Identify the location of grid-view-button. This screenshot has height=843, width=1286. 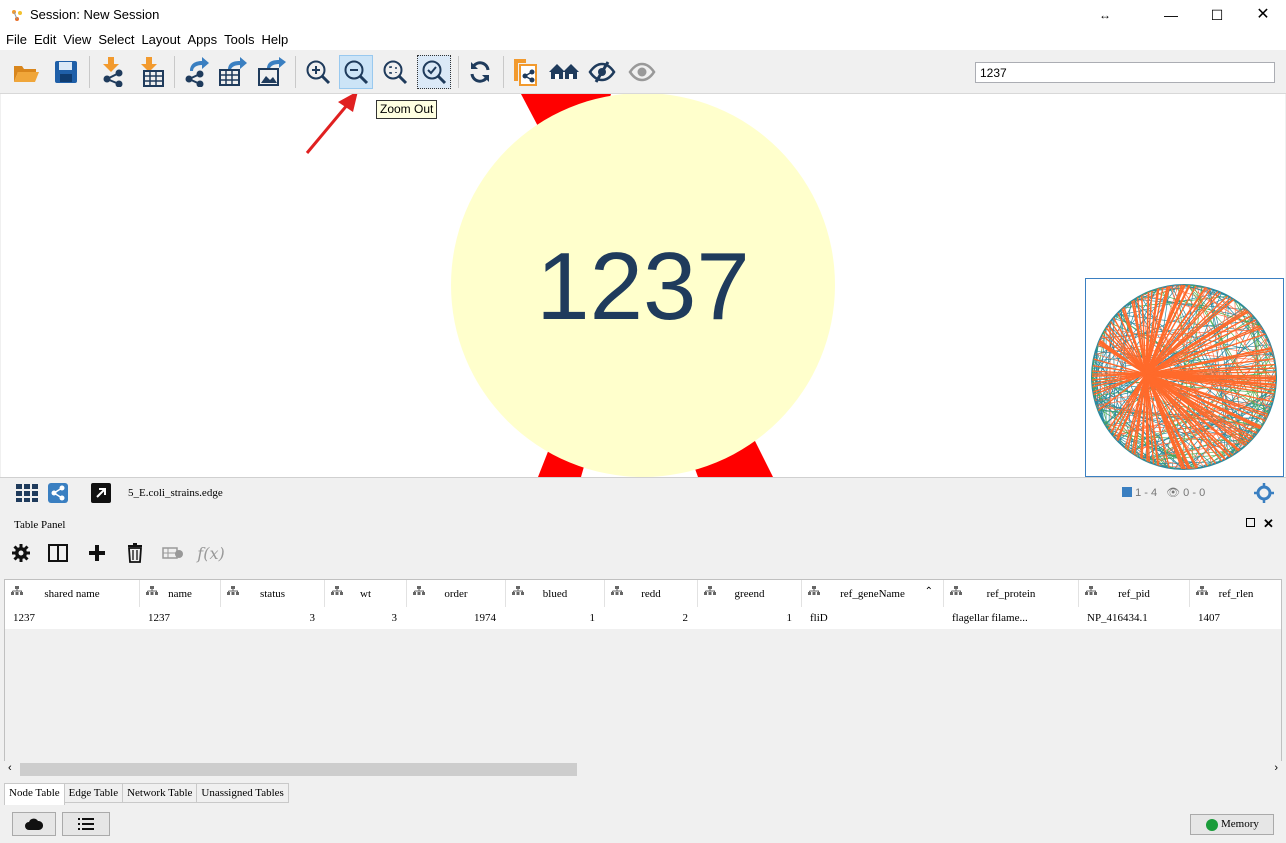
(27, 494).